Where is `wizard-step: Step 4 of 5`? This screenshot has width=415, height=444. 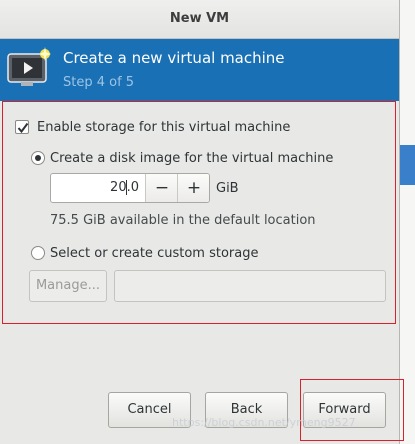
wizard-step: Step 4 of 5 is located at coordinates (99, 82).